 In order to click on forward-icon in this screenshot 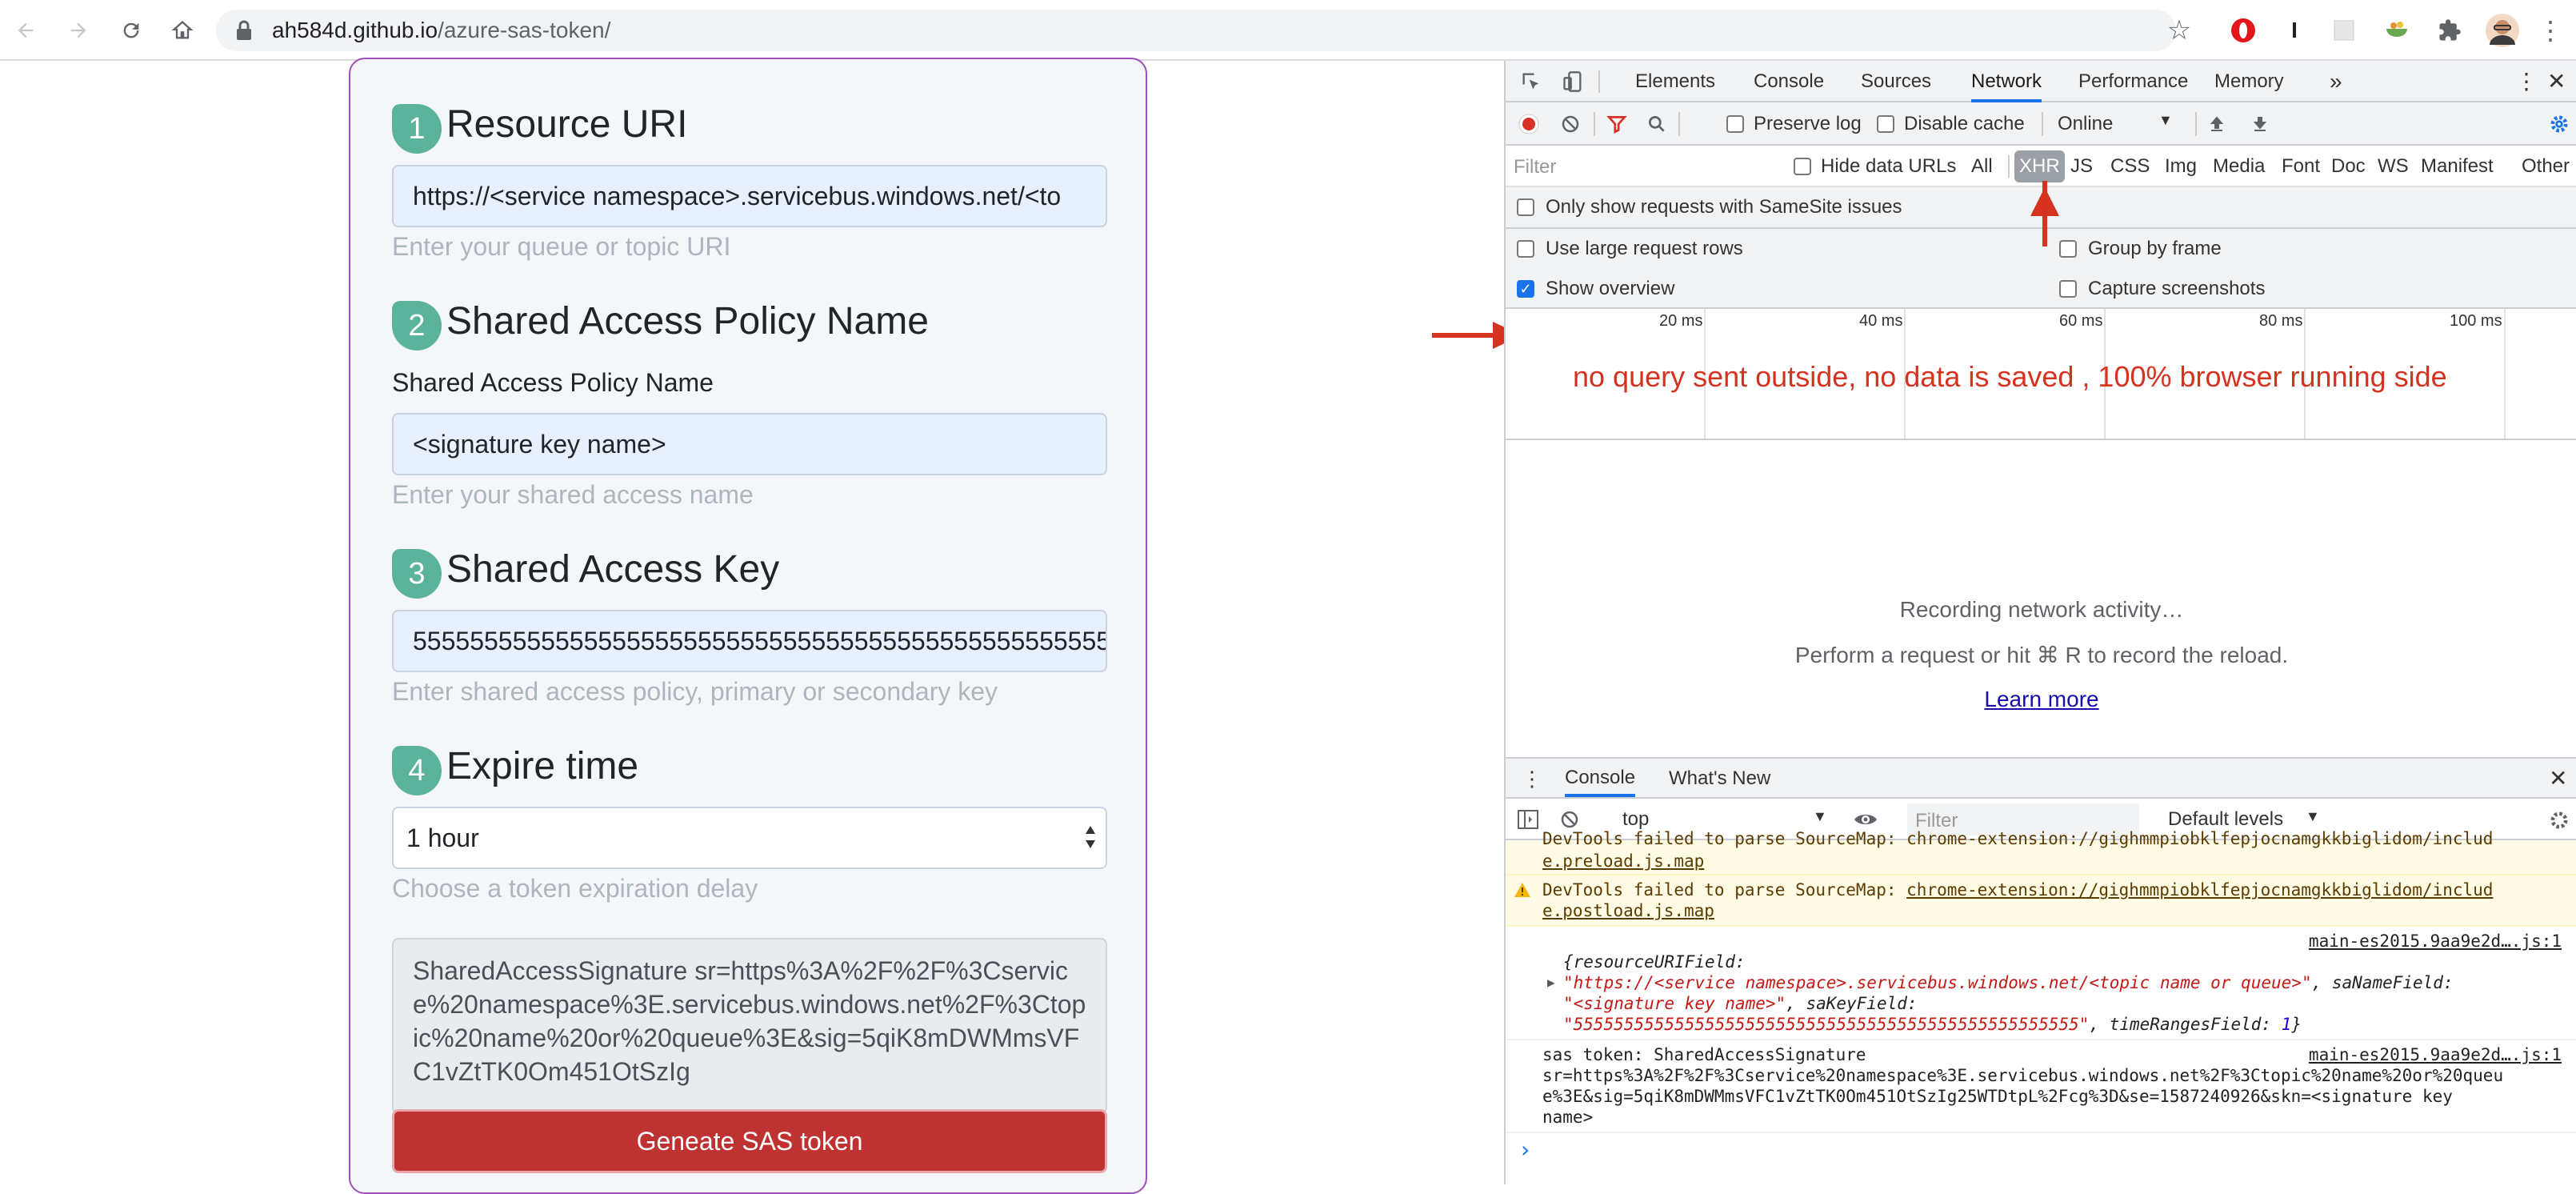, I will do `click(78, 30)`.